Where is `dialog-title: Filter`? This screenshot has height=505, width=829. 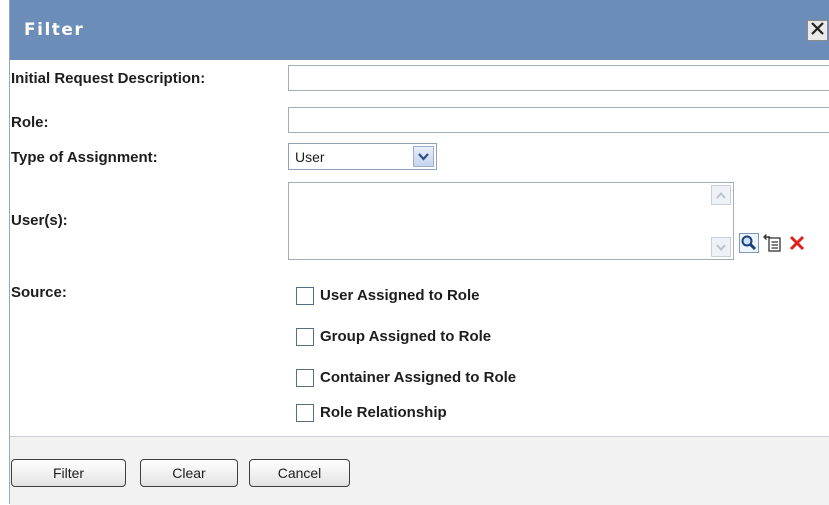 dialog-title: Filter is located at coordinates (54, 30).